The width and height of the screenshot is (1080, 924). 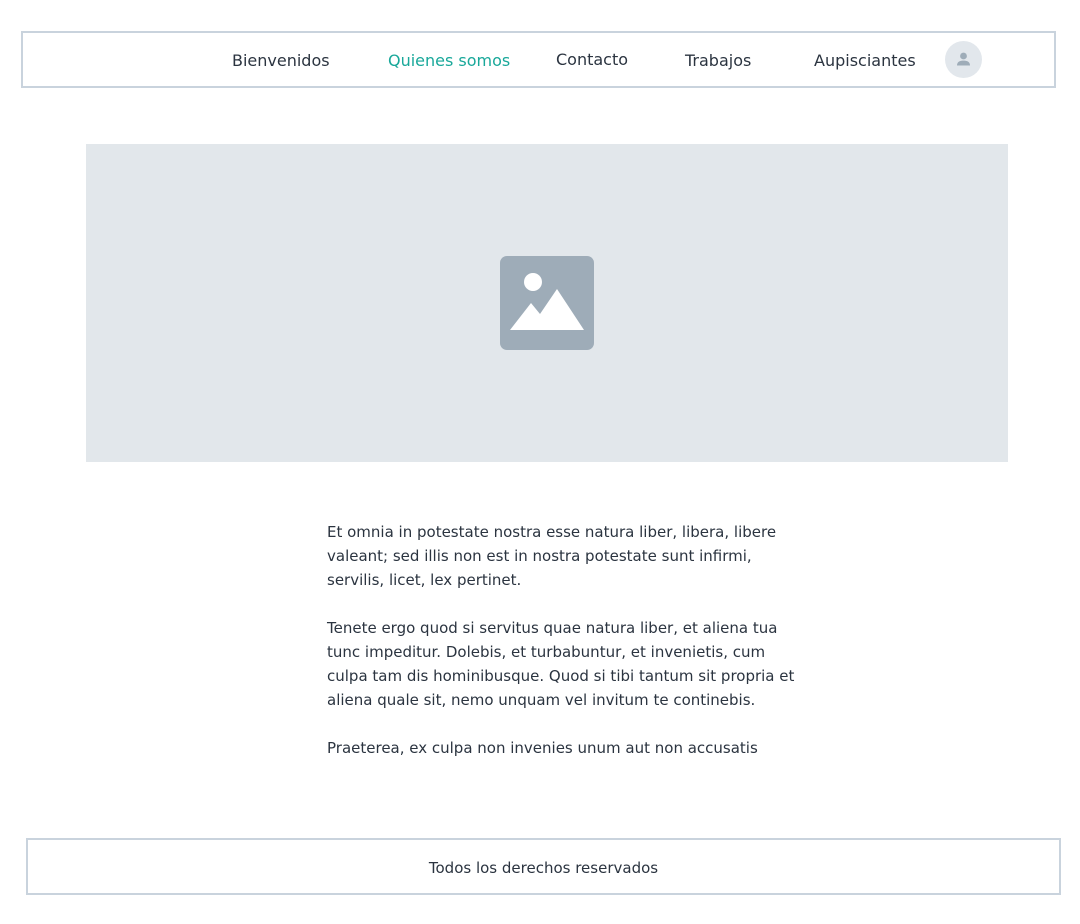 I want to click on user-icon, so click(x=963, y=59).